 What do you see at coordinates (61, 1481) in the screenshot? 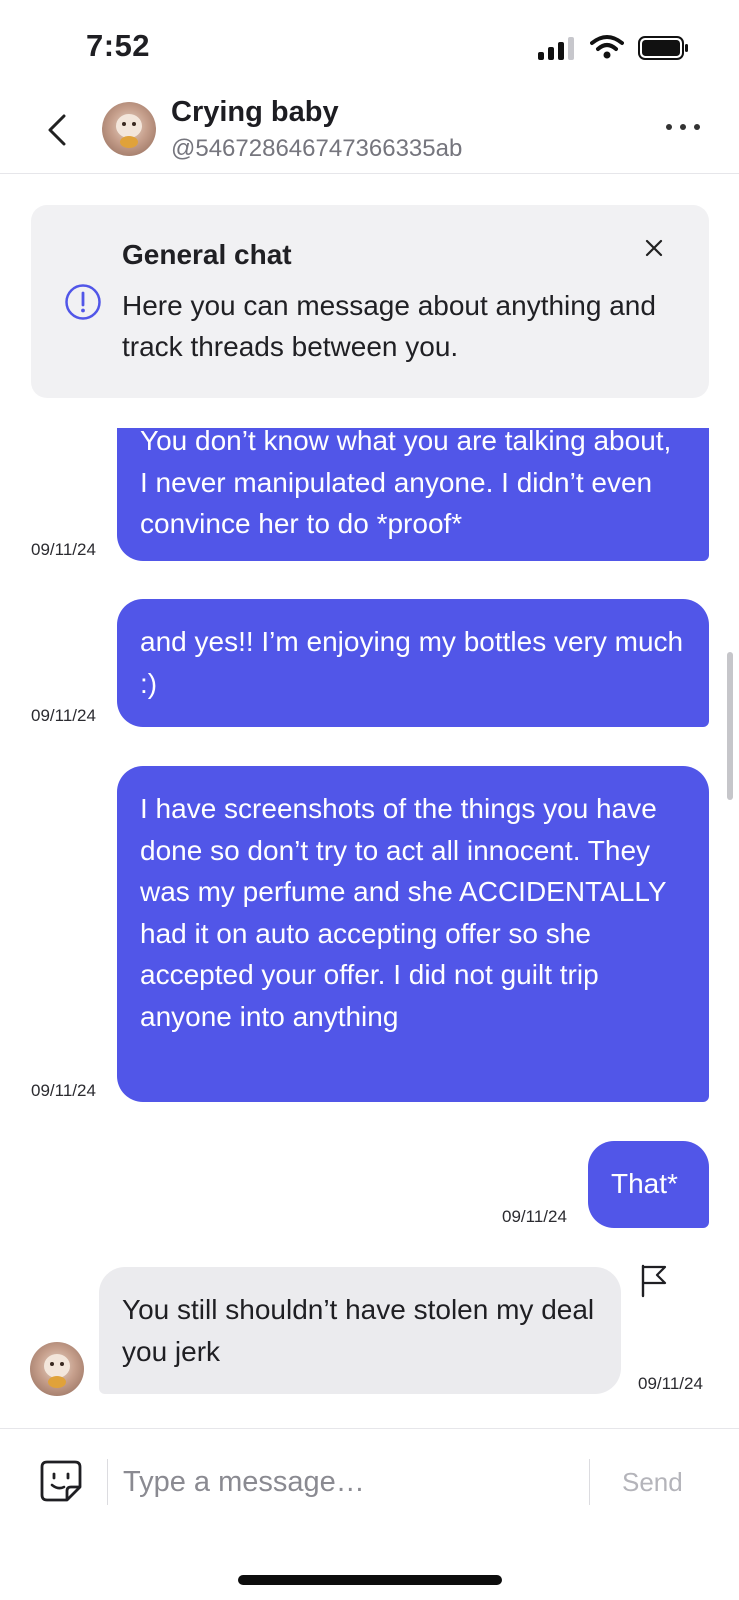
I see `sticker-icon` at bounding box center [61, 1481].